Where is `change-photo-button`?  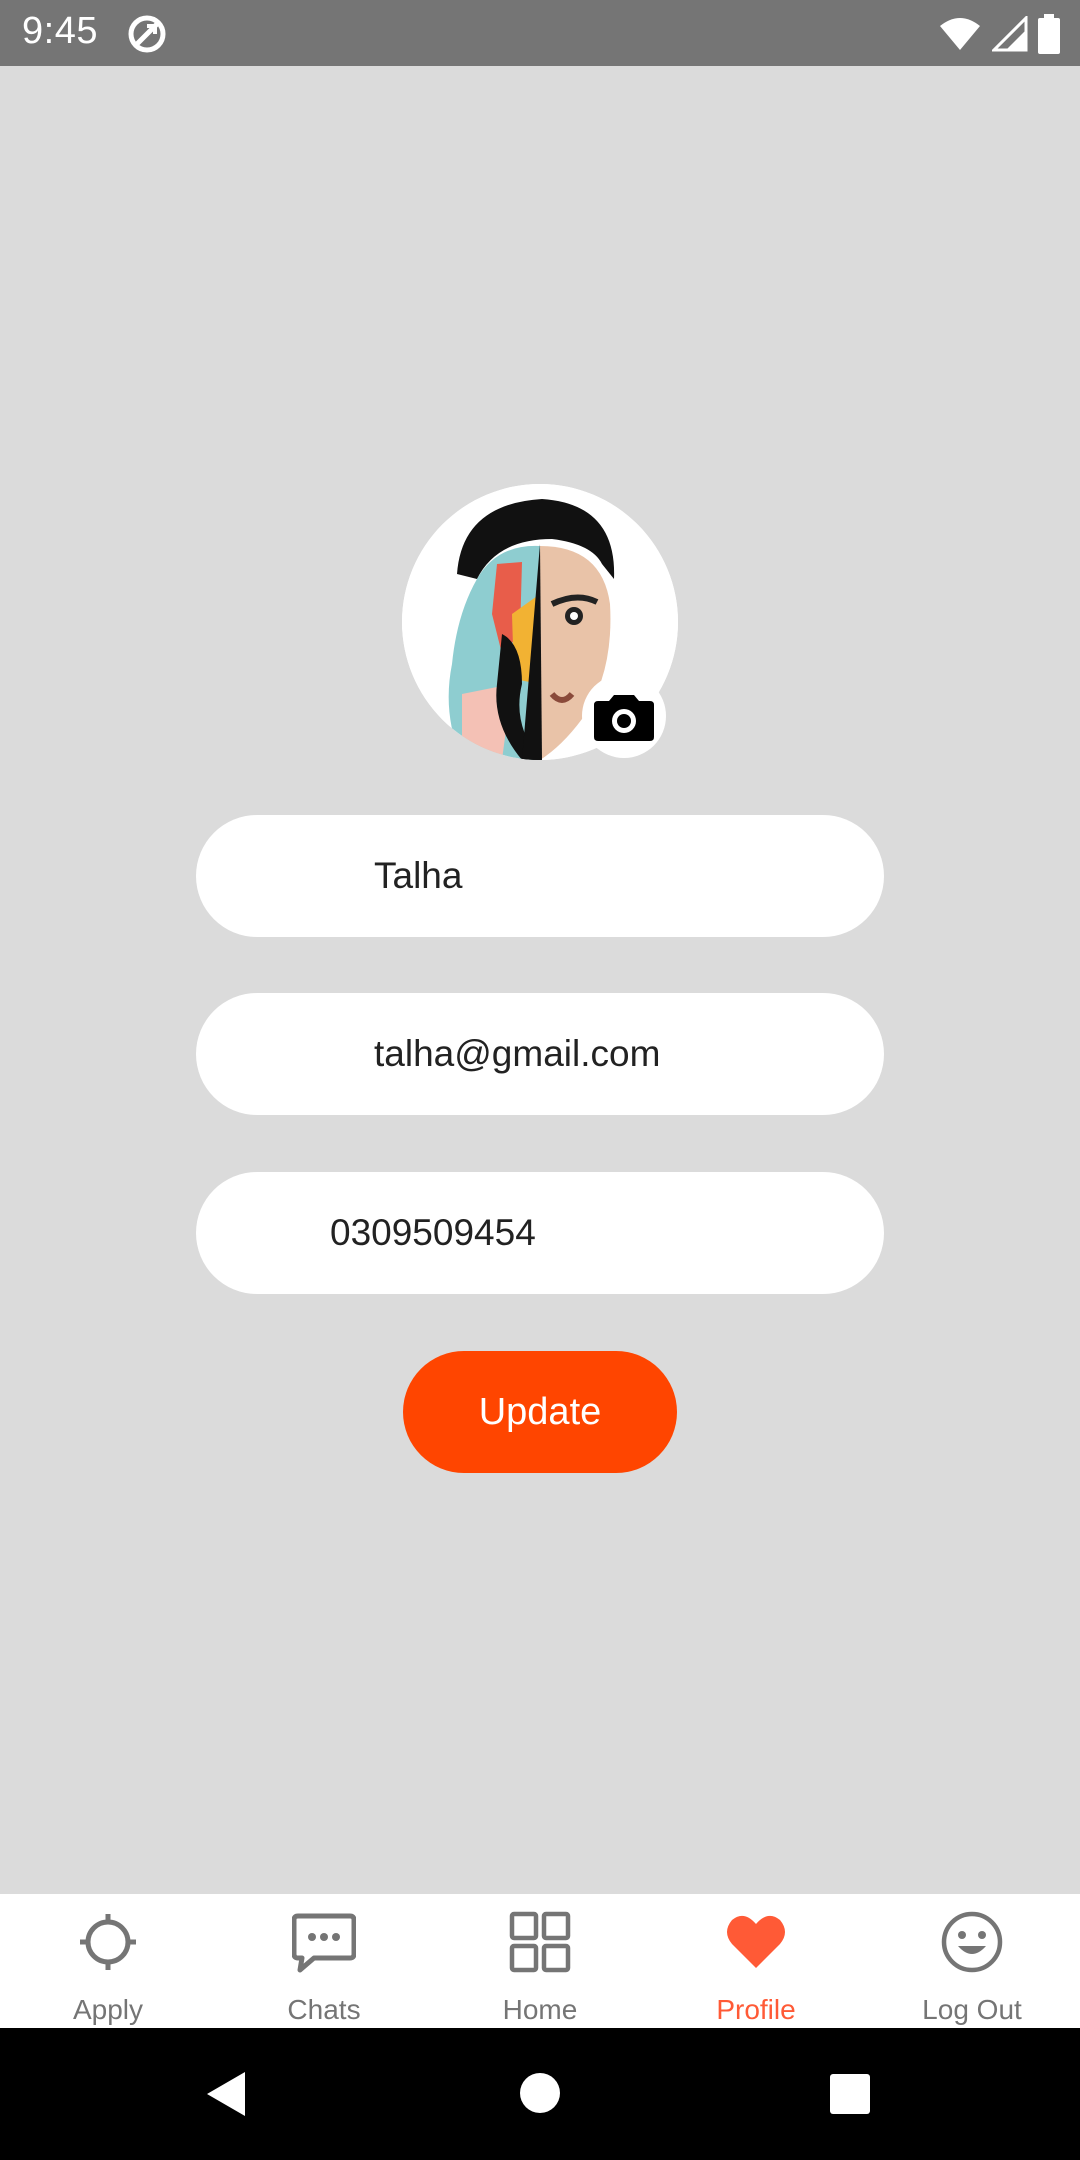 change-photo-button is located at coordinates (624, 716).